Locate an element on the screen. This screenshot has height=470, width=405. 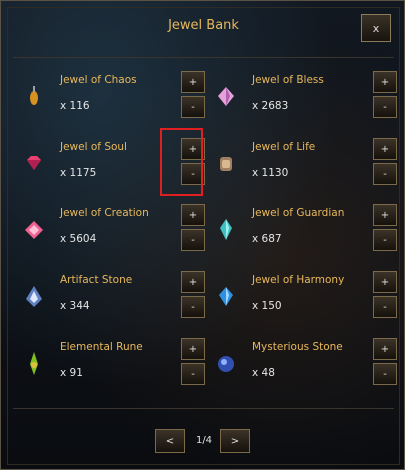
item-elemental-rune: Elemental Rune x 91 + - is located at coordinates (110, 367).